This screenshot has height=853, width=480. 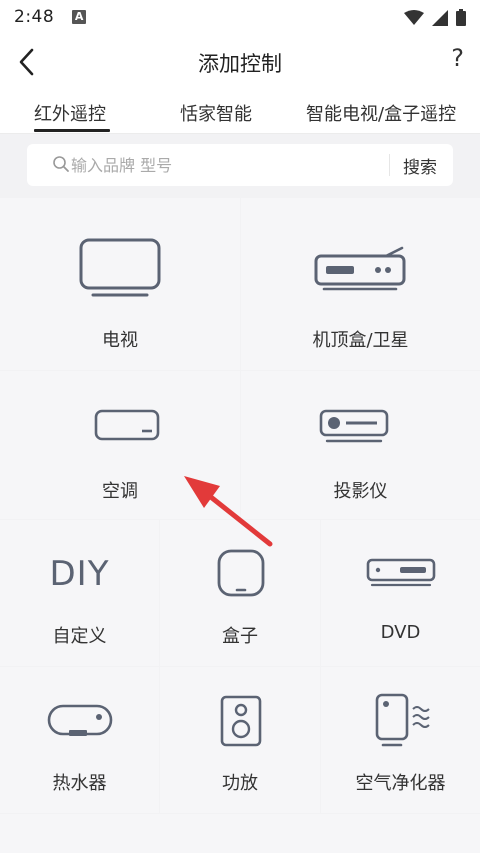 I want to click on box-icon, so click(x=241, y=573).